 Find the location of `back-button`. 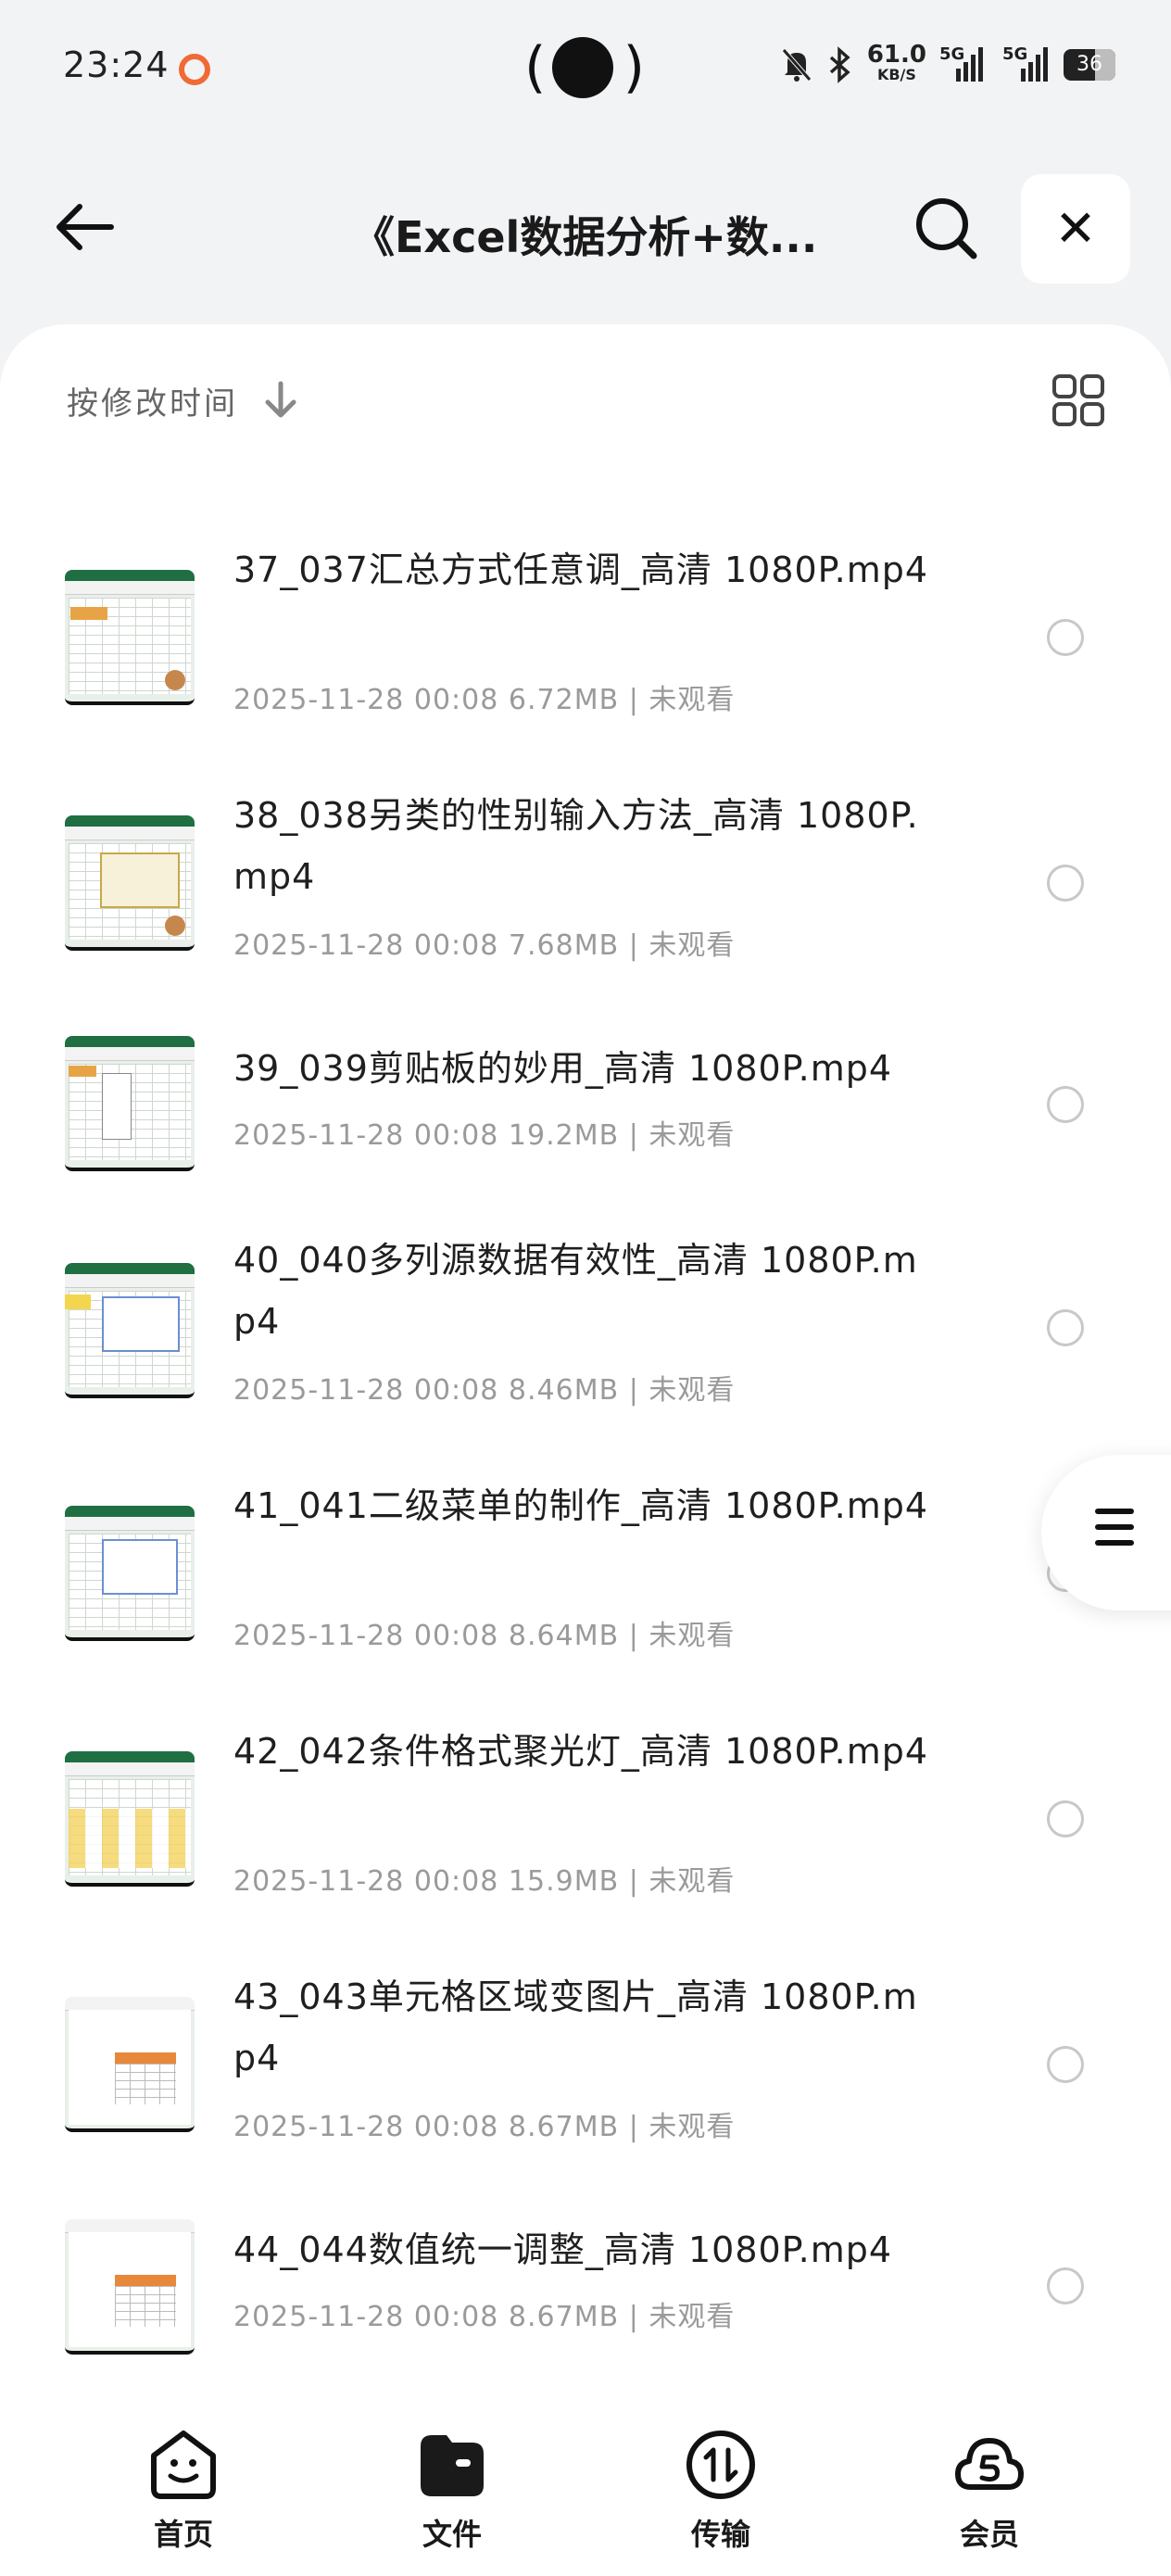

back-button is located at coordinates (85, 227).